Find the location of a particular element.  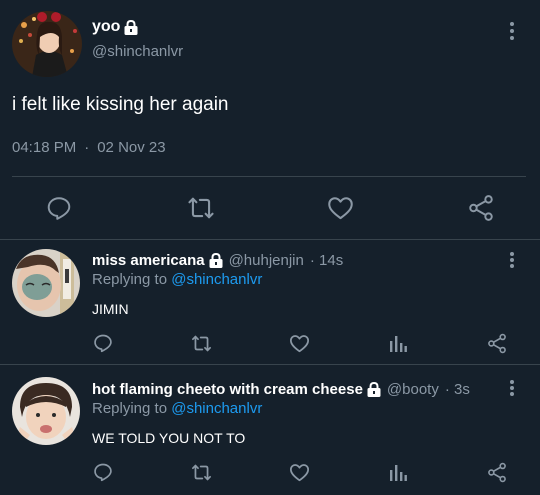

handle: @booty is located at coordinates (413, 389).